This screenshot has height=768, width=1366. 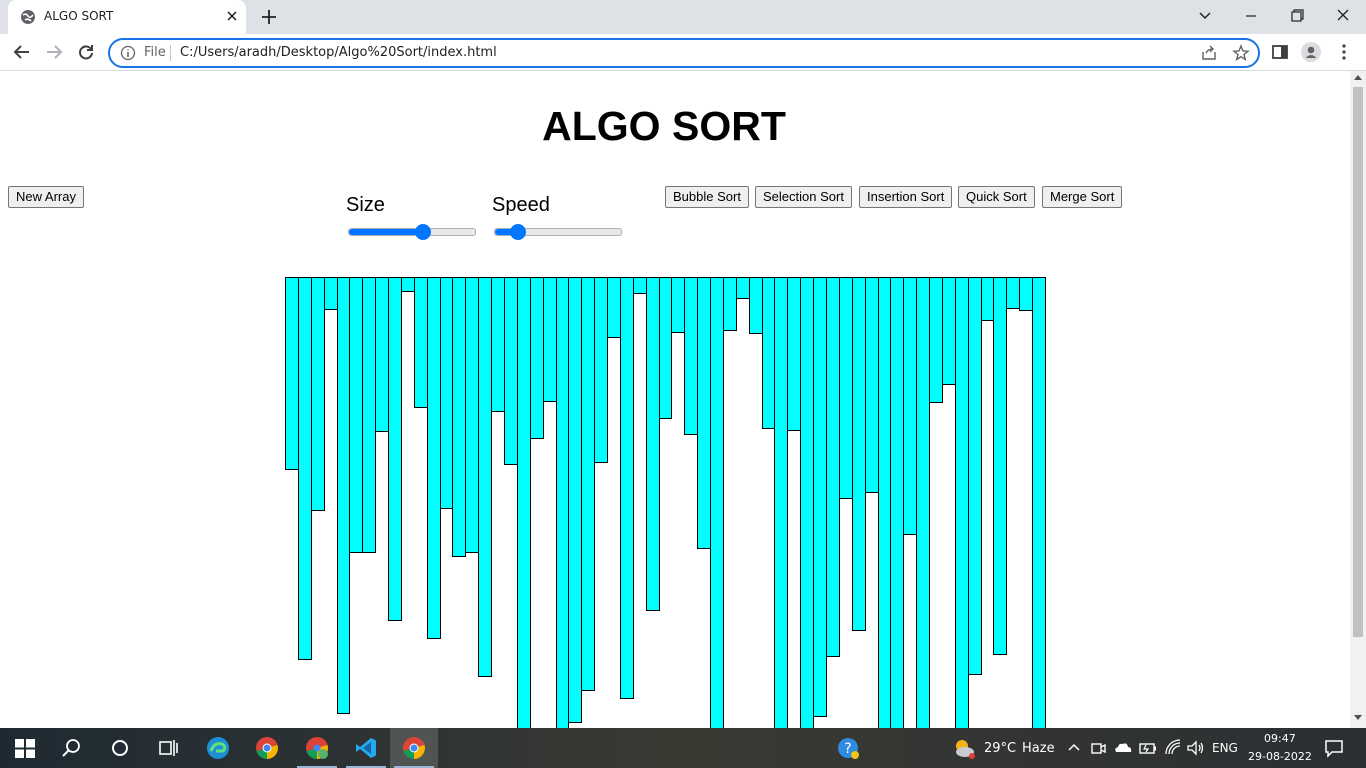 I want to click on info-icon, so click(x=128, y=53).